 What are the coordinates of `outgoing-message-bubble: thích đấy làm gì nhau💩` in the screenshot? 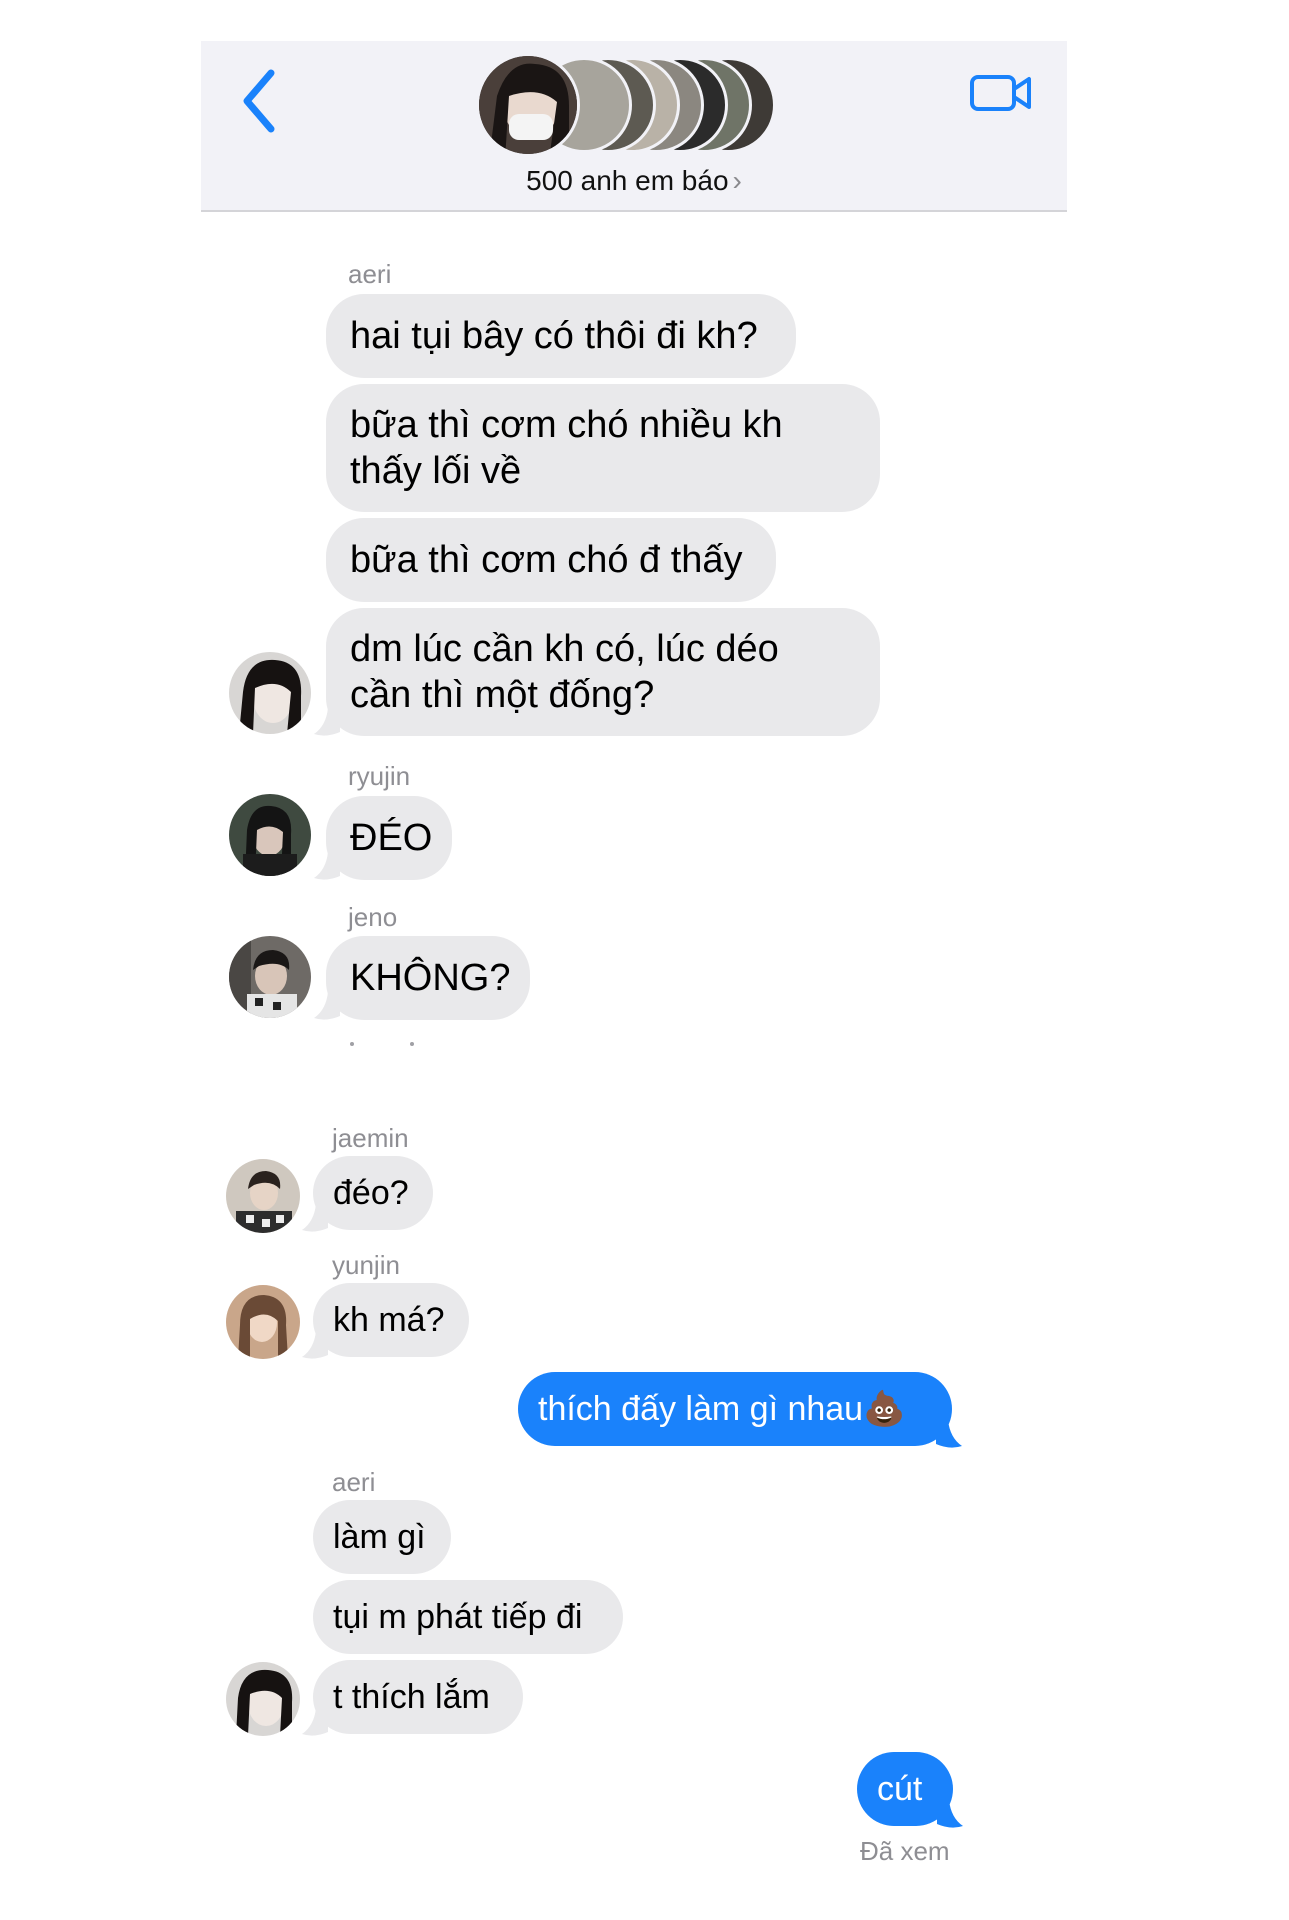 It's located at (735, 1409).